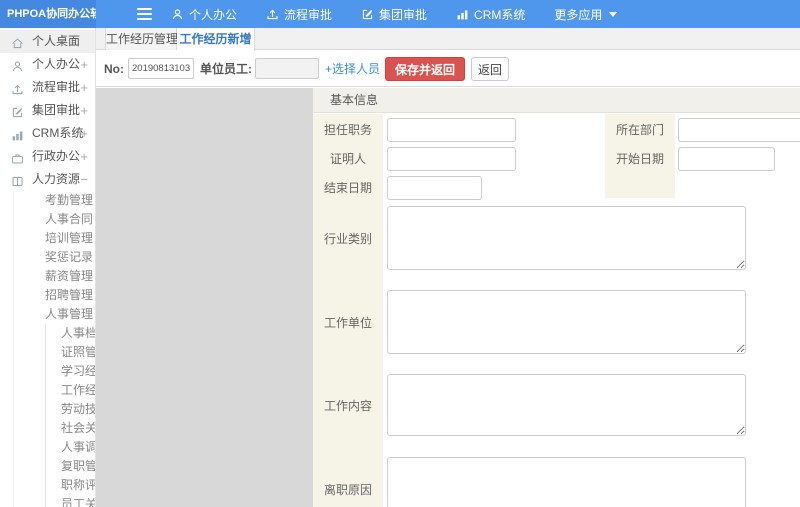 The width and height of the screenshot is (800, 507). I want to click on sidebar-item-group-approval: 集团审批 +, so click(47, 110).